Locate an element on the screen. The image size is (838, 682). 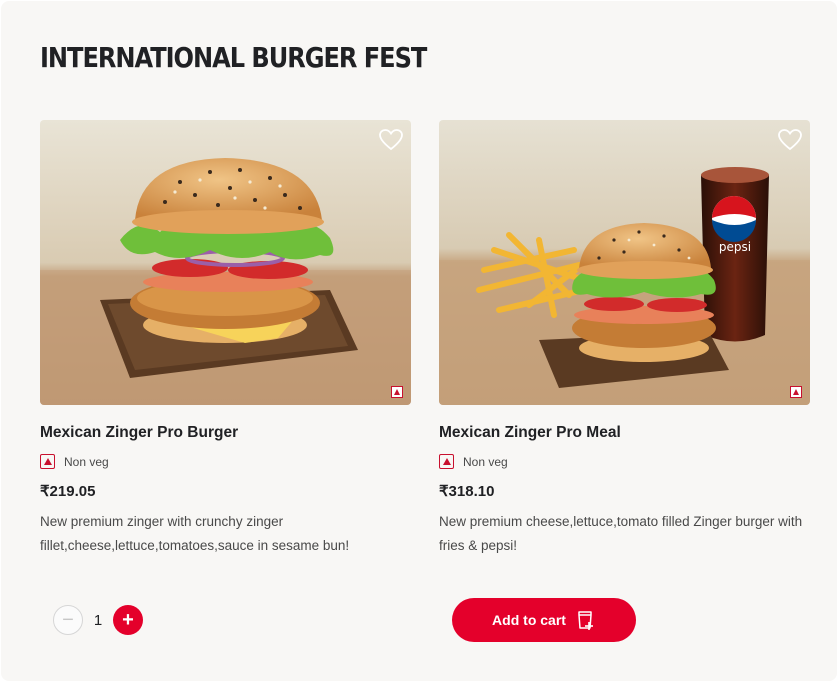
product-price: ₹318.10 is located at coordinates (467, 491).